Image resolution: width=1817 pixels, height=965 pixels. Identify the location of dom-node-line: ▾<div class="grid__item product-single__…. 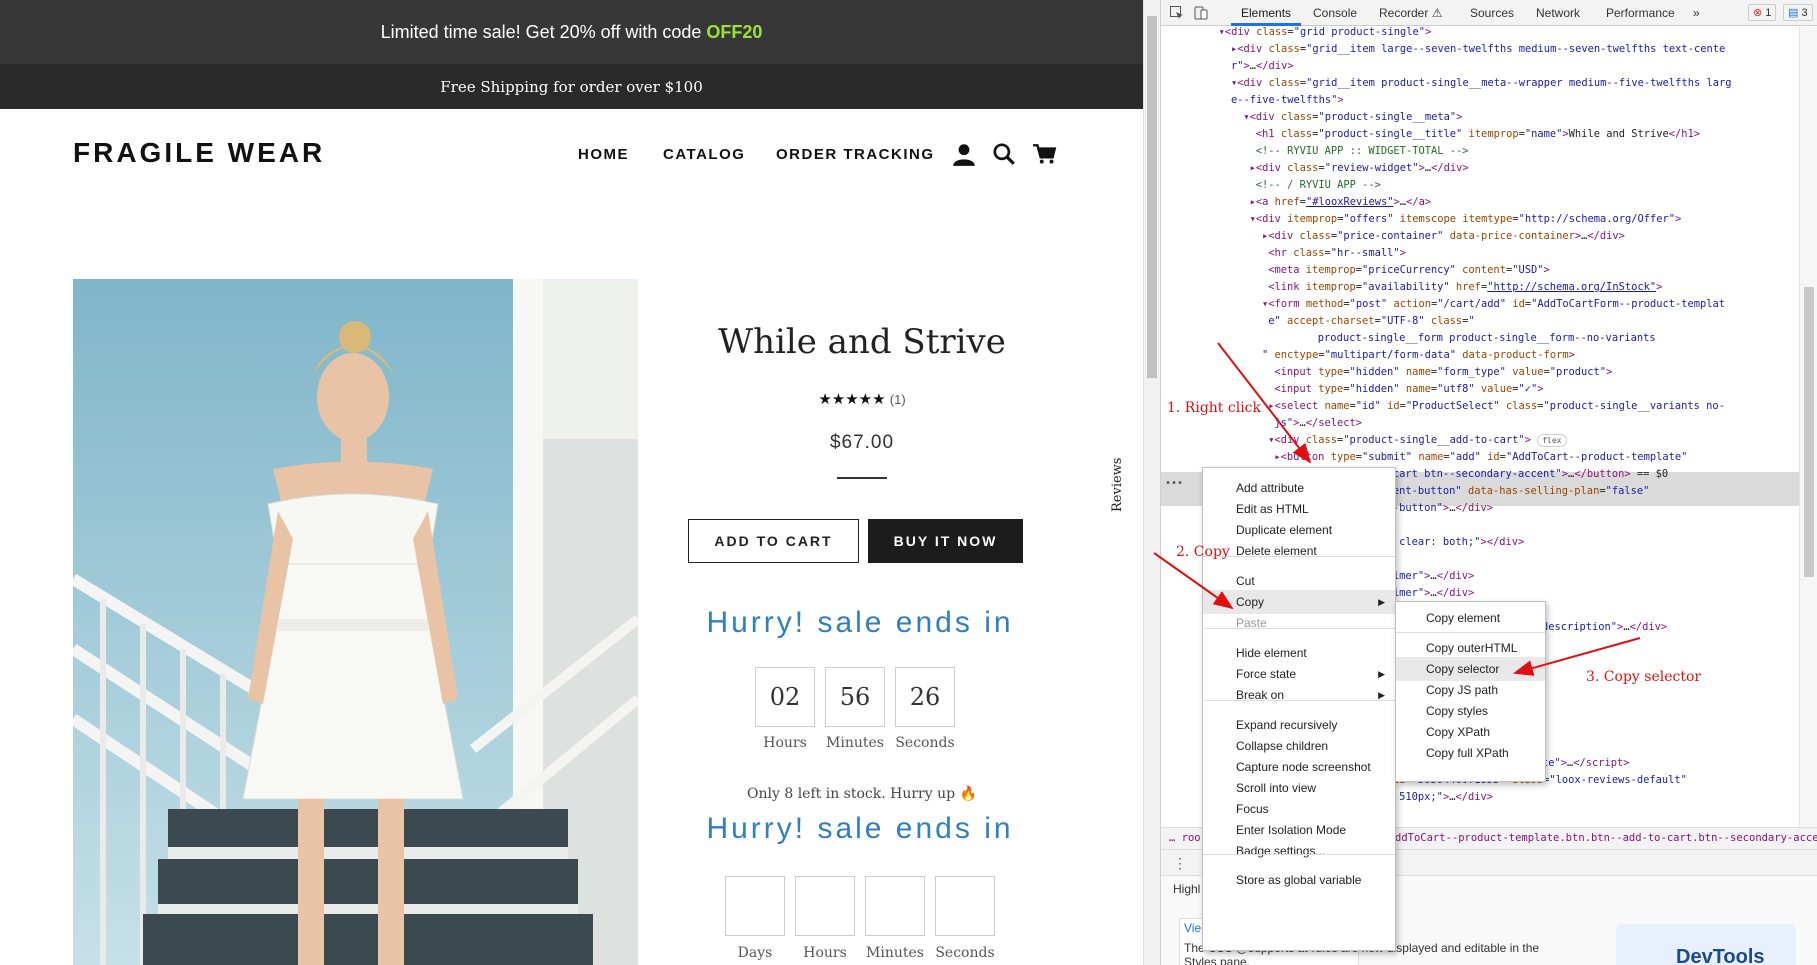
(1481, 83).